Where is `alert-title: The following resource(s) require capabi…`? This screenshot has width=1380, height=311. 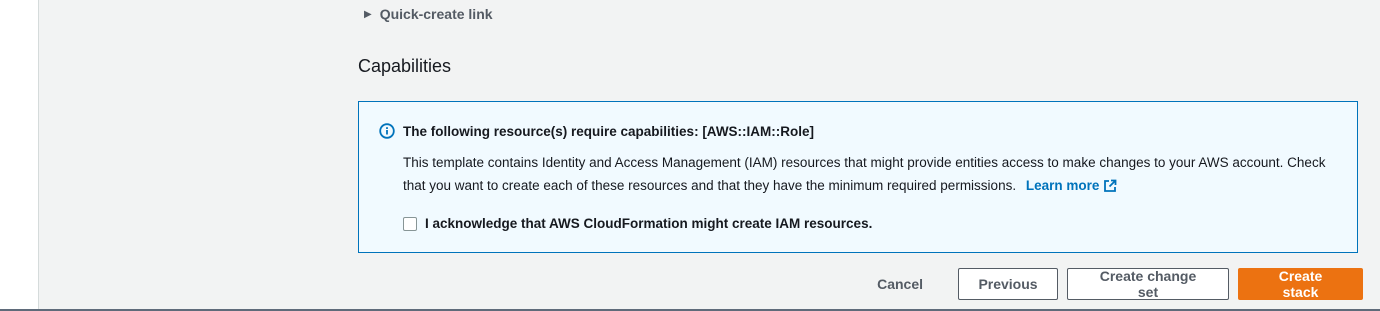 alert-title: The following resource(s) require capabi… is located at coordinates (609, 131).